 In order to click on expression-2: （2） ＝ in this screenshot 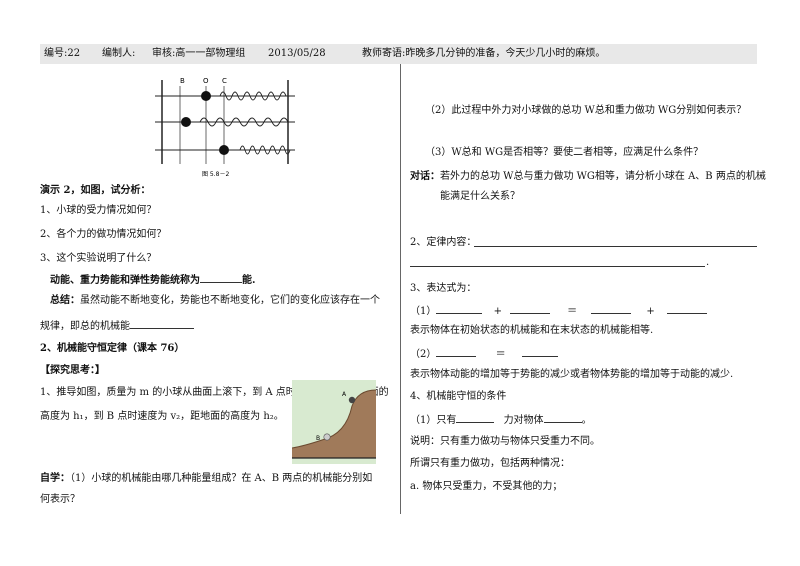, I will do `click(484, 353)`.